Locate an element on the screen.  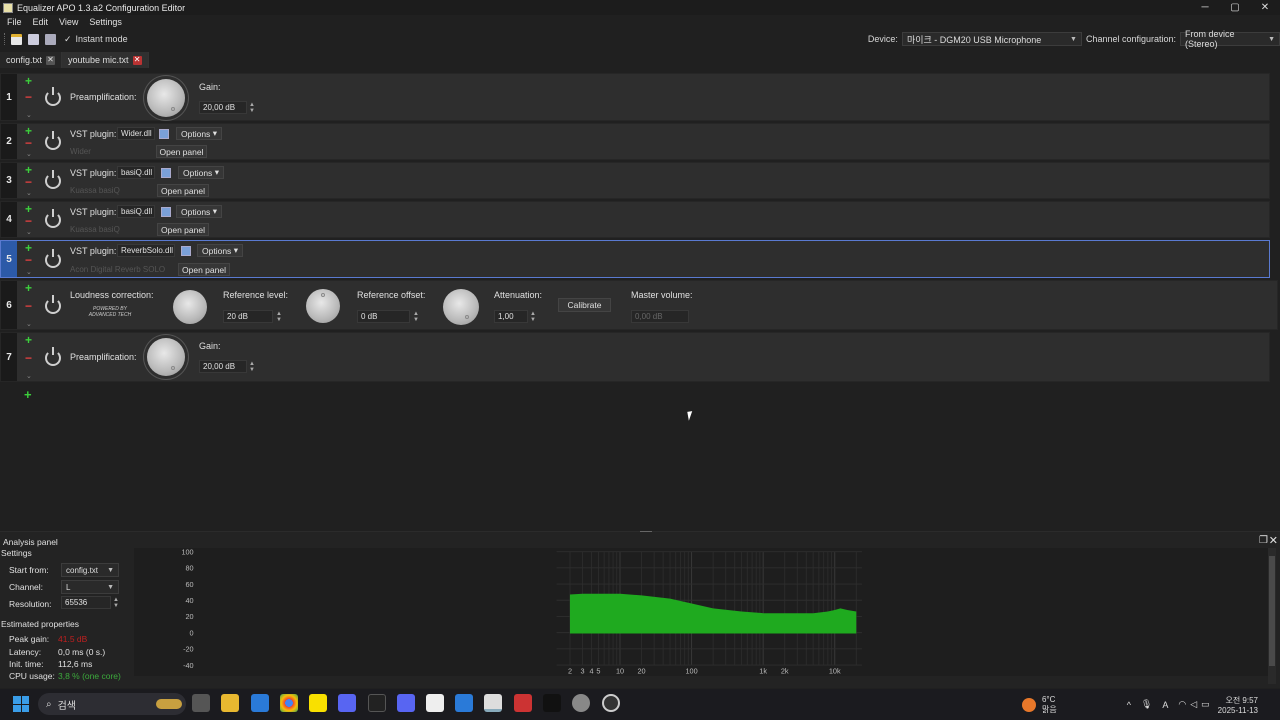
instant-mode-label: Instant mode is located at coordinates (102, 39).